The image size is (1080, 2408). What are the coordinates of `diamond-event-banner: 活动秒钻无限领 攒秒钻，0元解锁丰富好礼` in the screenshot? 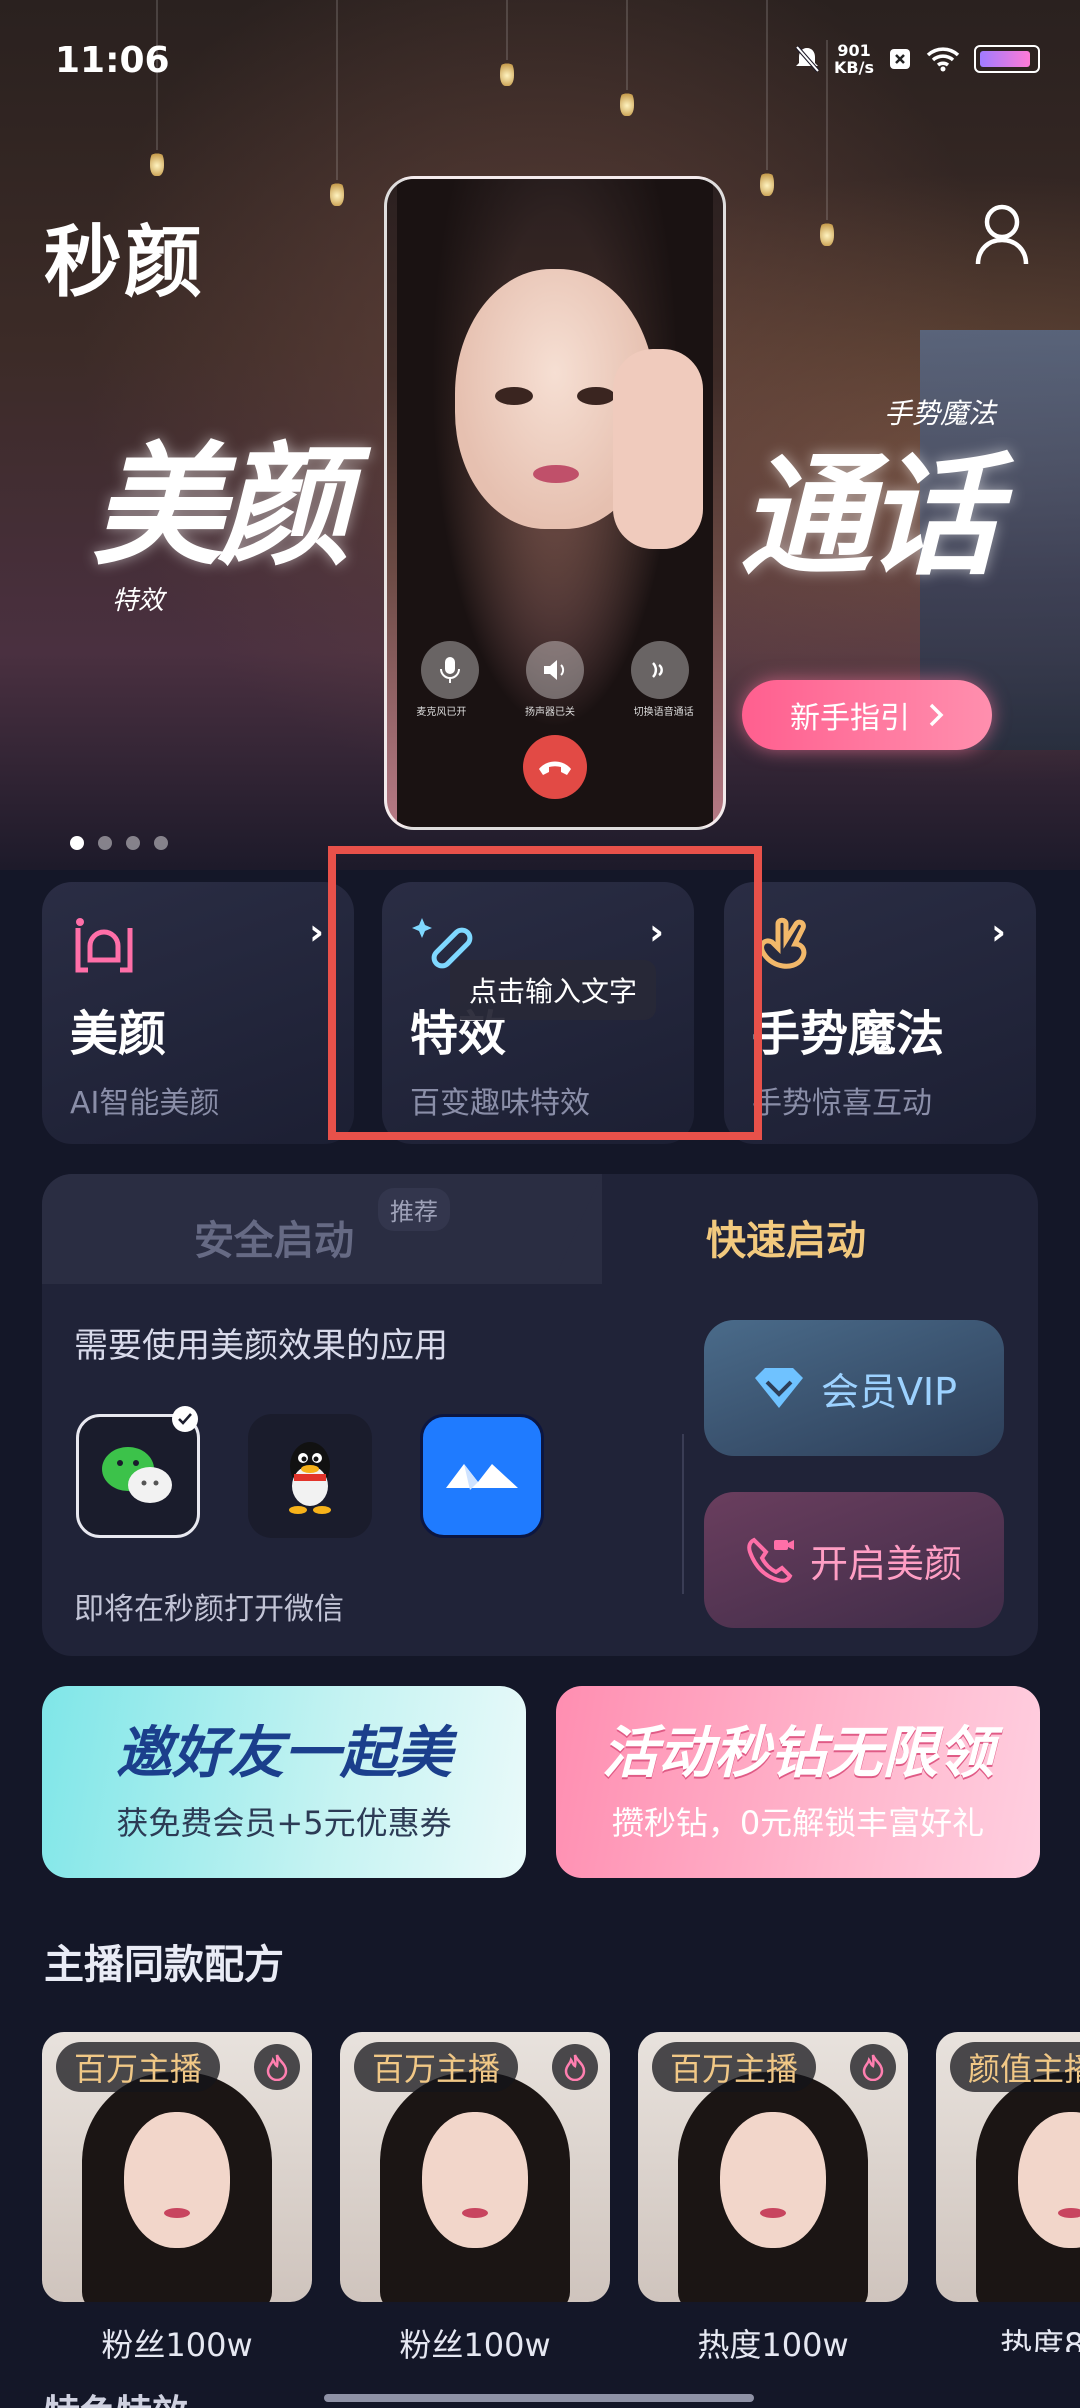 It's located at (798, 1782).